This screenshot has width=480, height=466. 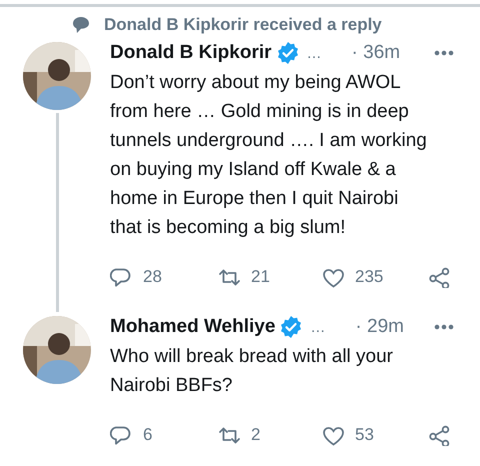 What do you see at coordinates (191, 53) in the screenshot?
I see `user-name: Donald B Kipkorir` at bounding box center [191, 53].